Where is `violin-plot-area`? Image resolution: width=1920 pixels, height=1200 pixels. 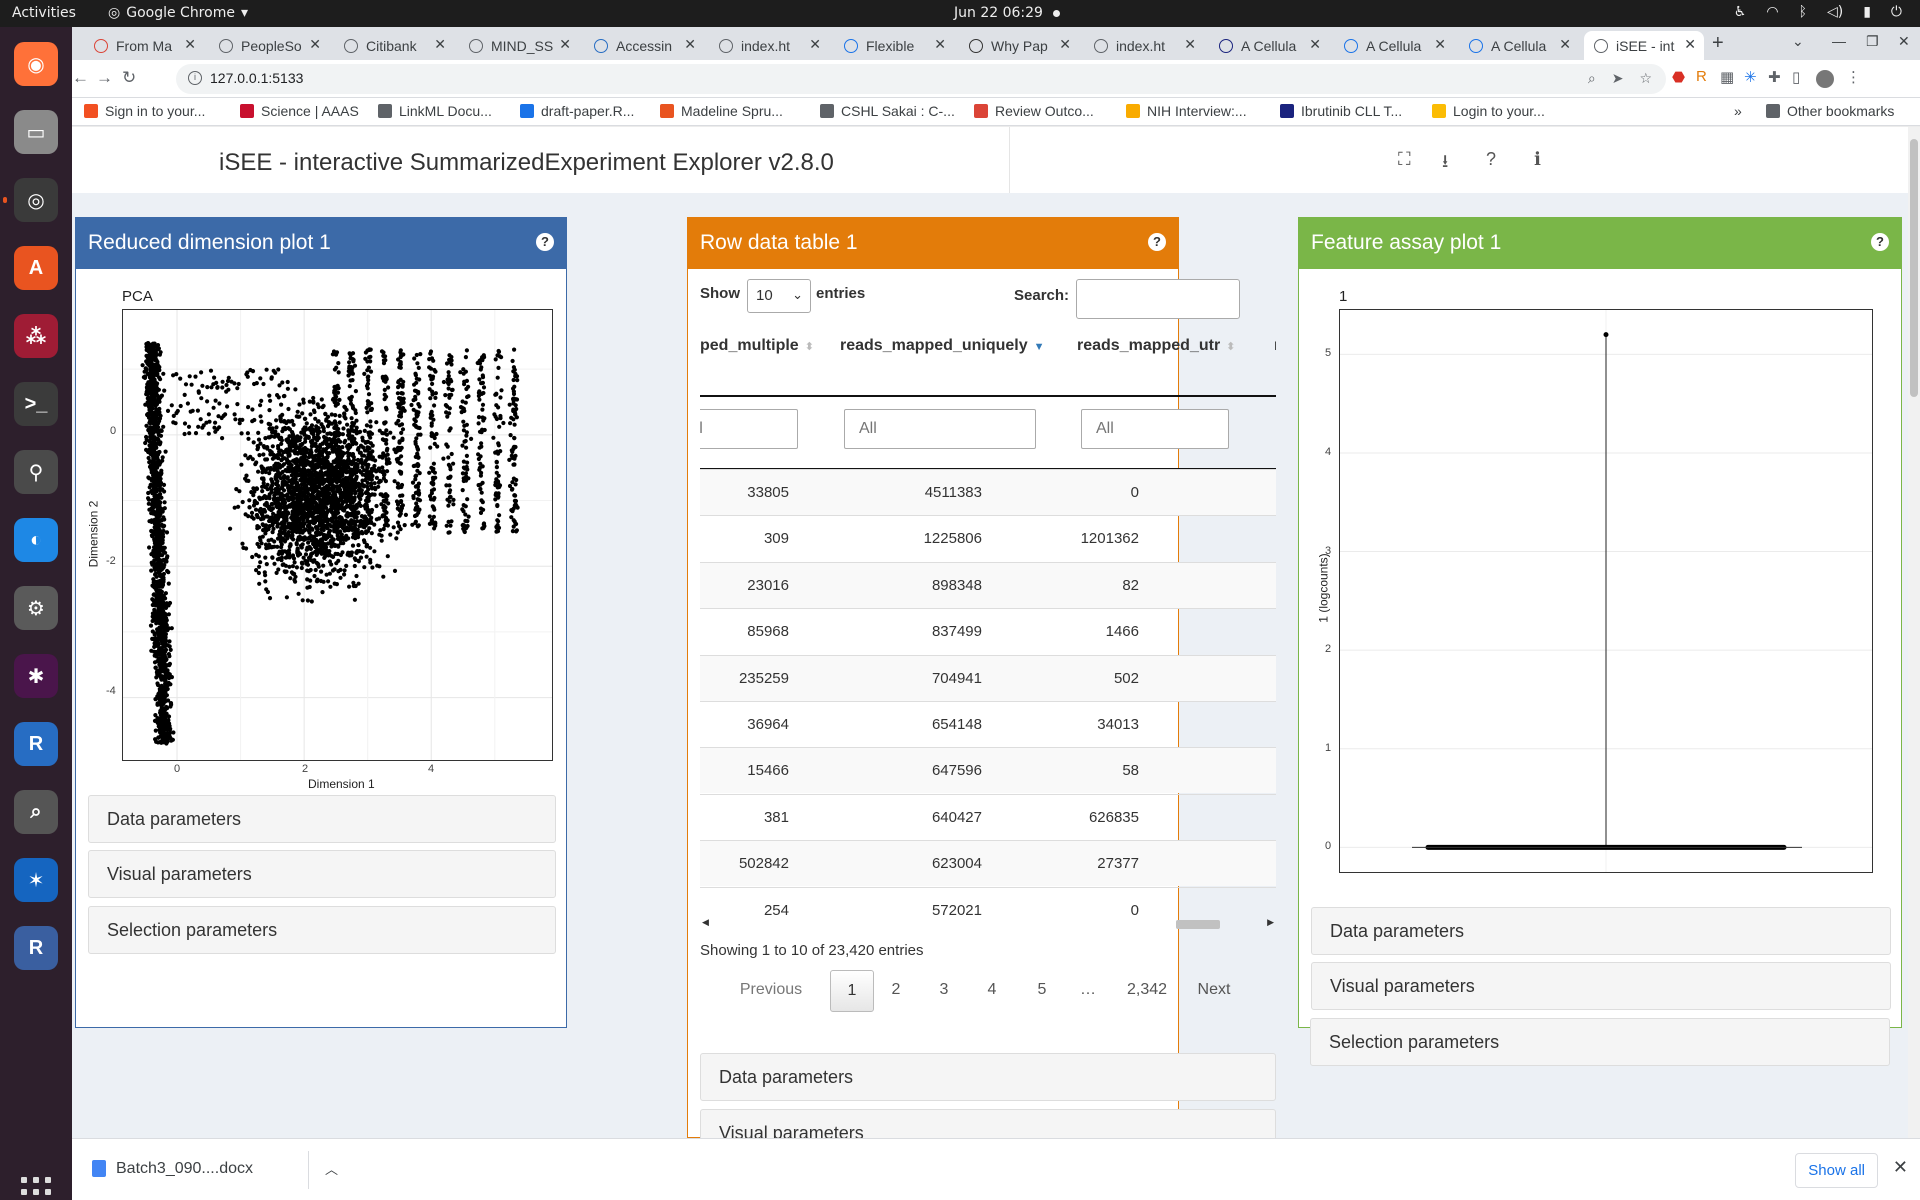 violin-plot-area is located at coordinates (1606, 591).